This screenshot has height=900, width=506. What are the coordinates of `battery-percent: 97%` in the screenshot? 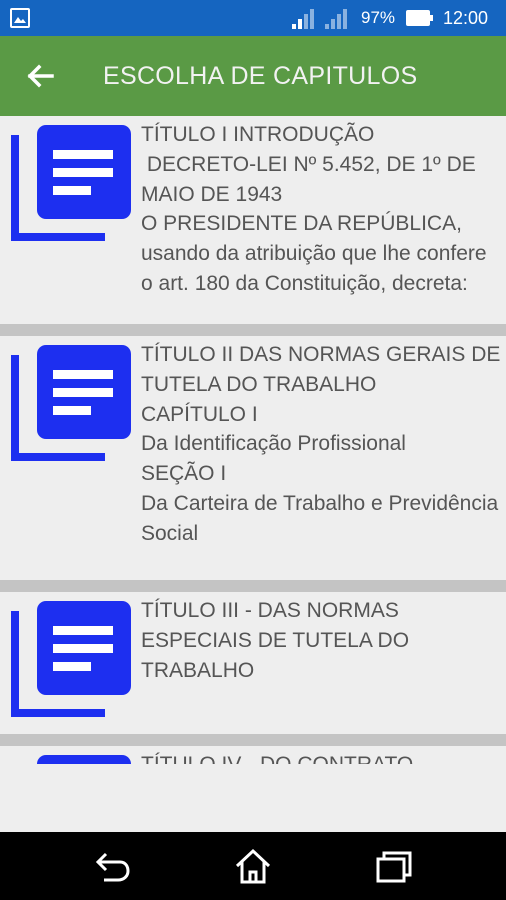 It's located at (378, 17).